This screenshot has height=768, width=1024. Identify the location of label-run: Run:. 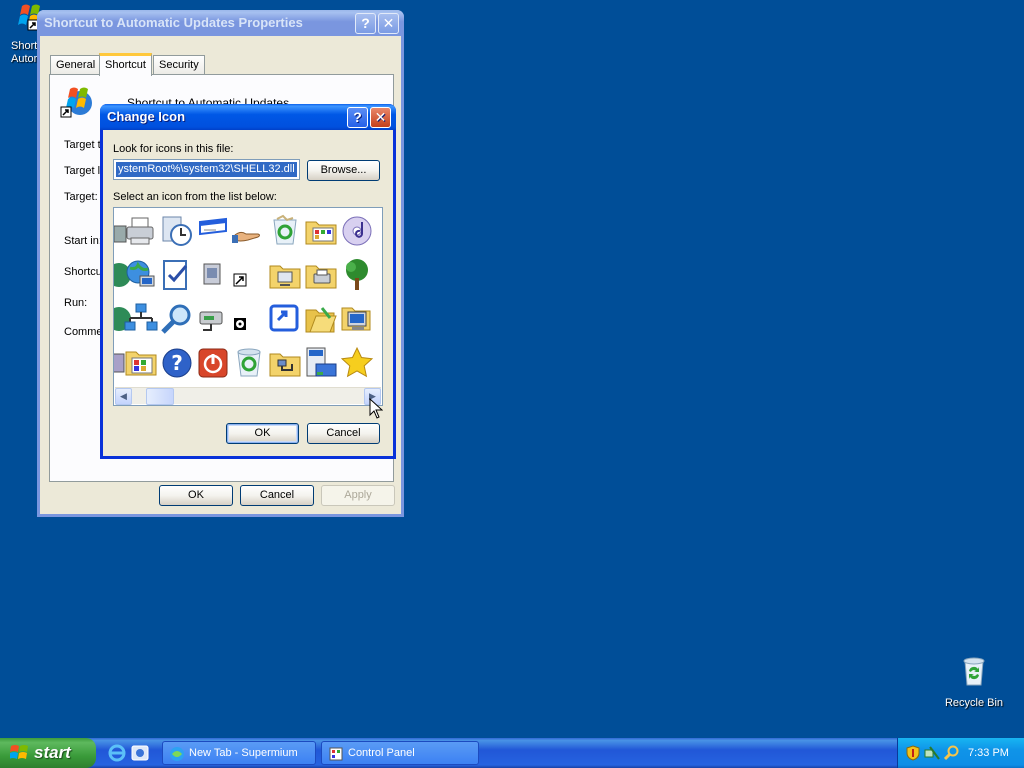
(76, 303).